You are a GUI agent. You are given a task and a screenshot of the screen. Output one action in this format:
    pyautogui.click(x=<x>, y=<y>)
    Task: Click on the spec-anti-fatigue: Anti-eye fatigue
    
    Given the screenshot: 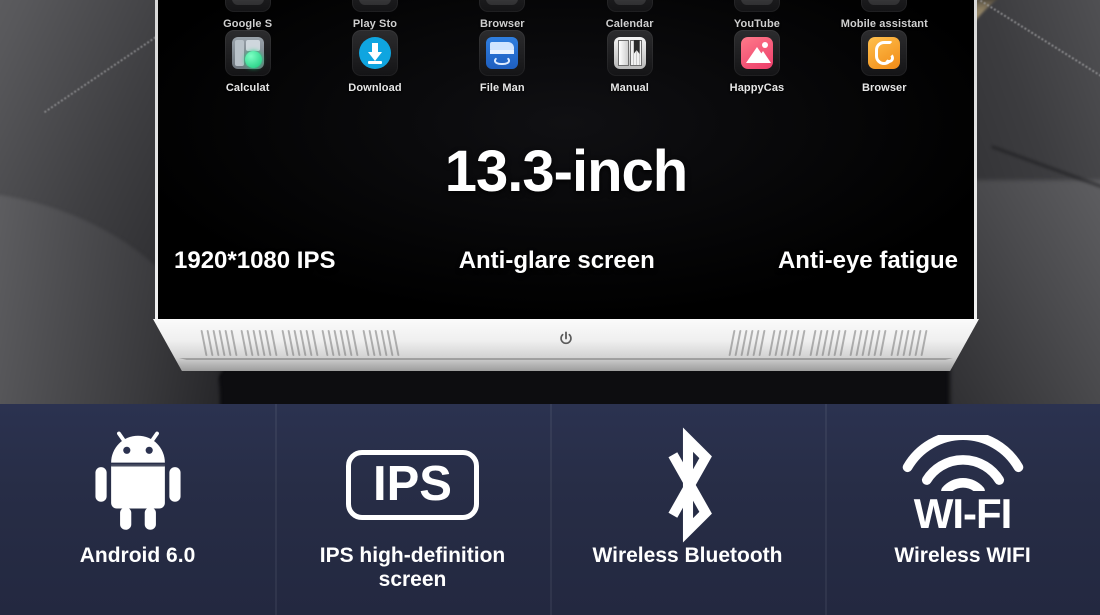 What is the action you would take?
    pyautogui.click(x=867, y=260)
    